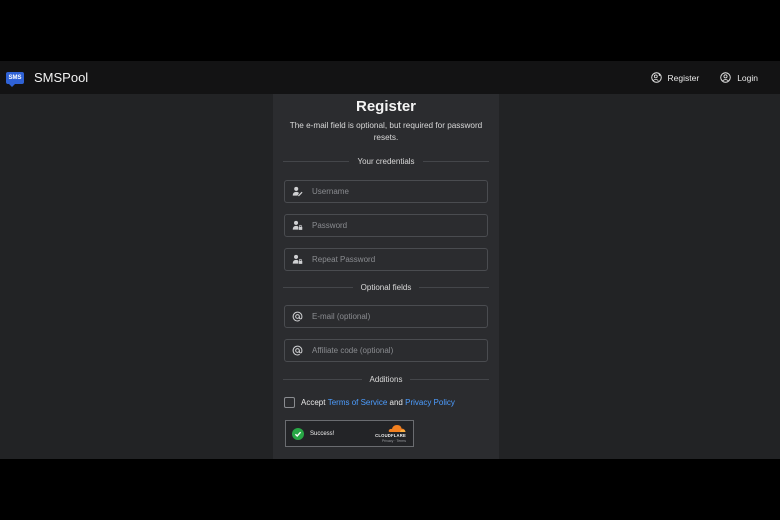 This screenshot has width=780, height=520. I want to click on section-divider-additions: Additions, so click(386, 379).